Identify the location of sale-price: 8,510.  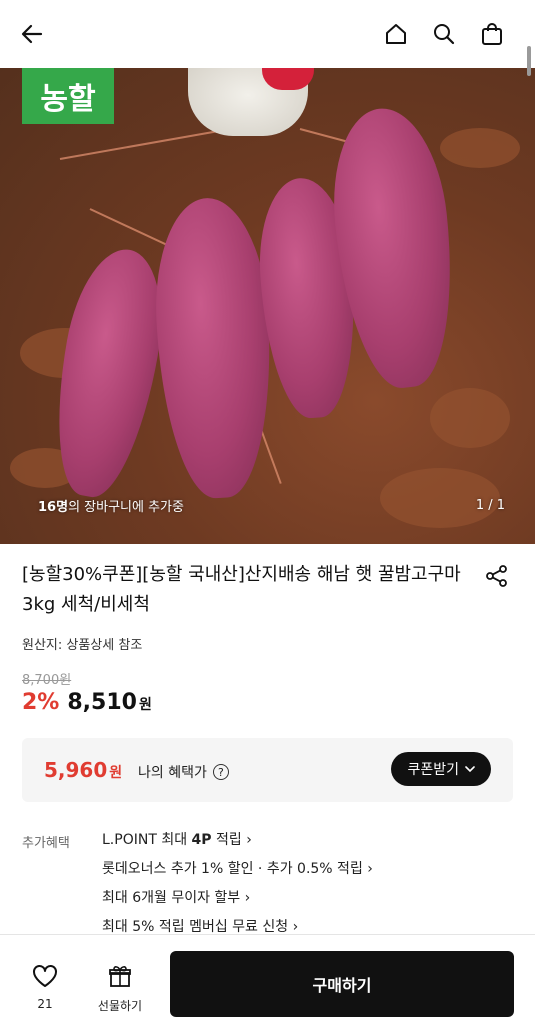
(102, 702).